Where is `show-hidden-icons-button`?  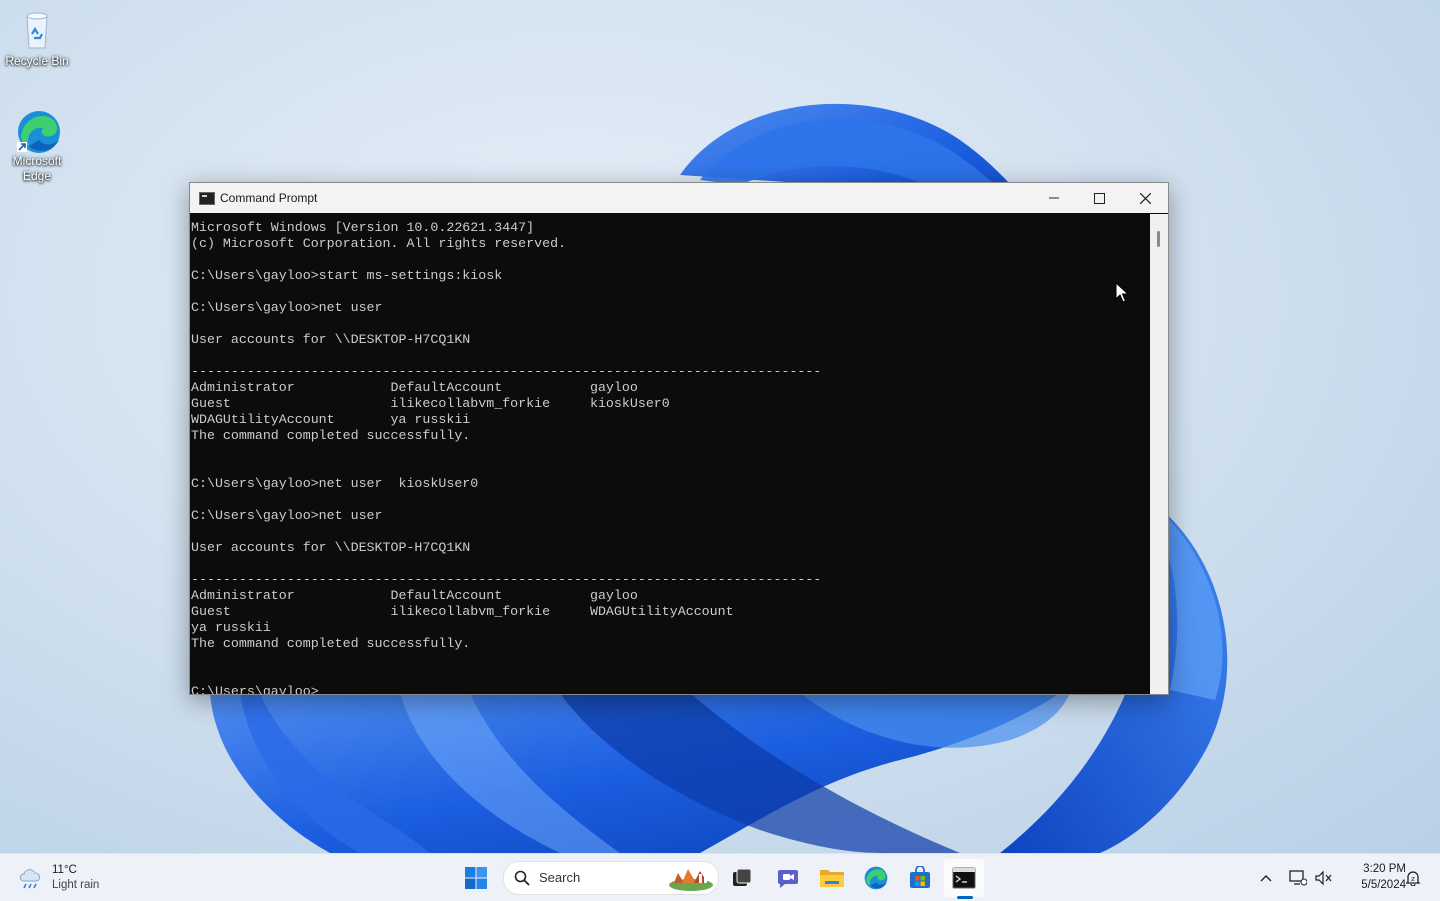
show-hidden-icons-button is located at coordinates (1266, 878).